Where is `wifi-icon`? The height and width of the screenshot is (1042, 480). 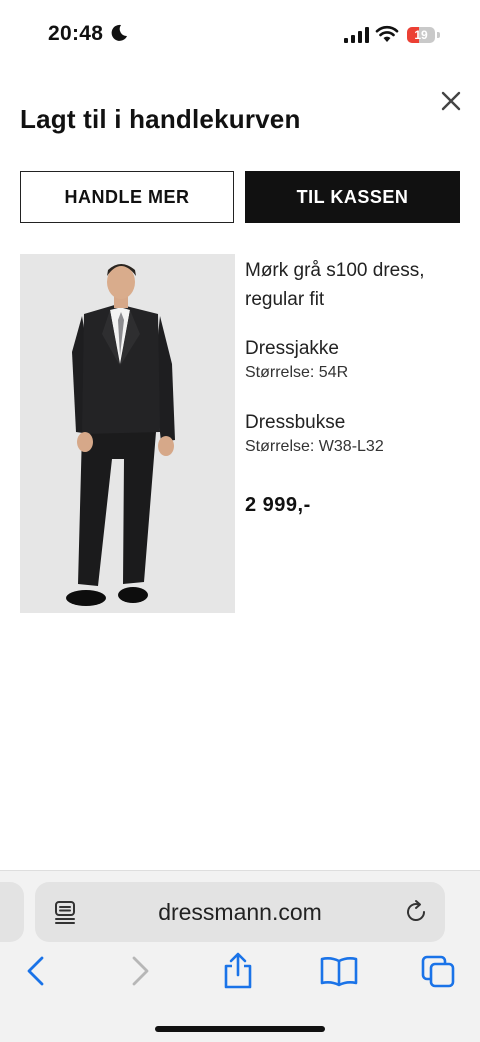 wifi-icon is located at coordinates (387, 33).